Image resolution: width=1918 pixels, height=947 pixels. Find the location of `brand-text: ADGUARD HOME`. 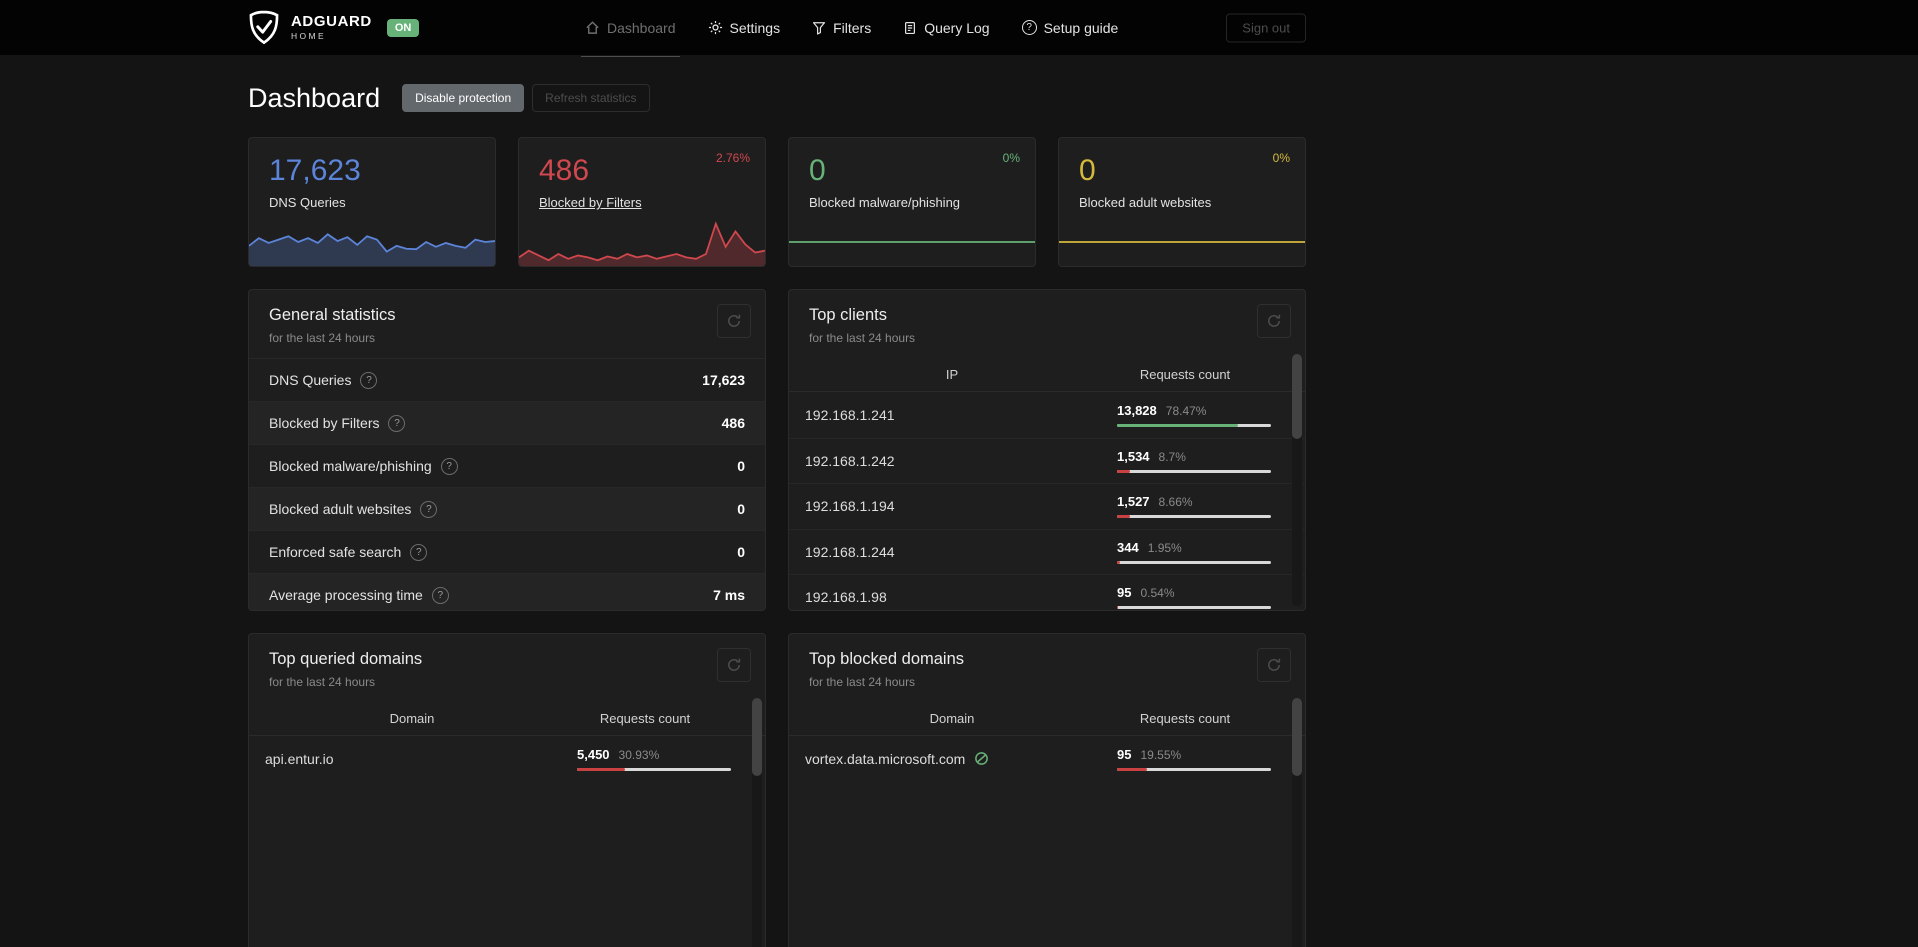

brand-text: ADGUARD HOME is located at coordinates (331, 27).